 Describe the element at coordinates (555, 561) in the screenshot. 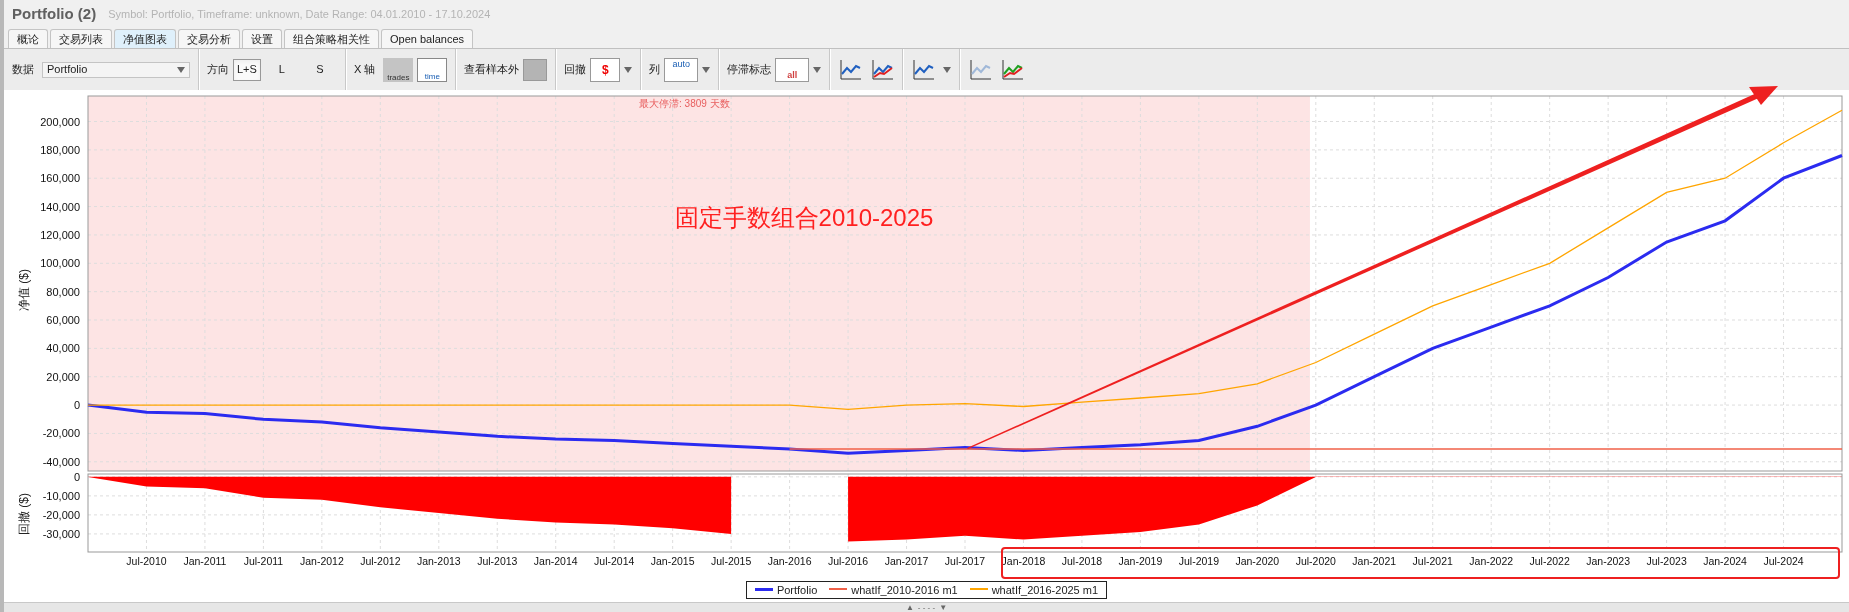

I see `x-tick-label: Jan-2014` at that location.